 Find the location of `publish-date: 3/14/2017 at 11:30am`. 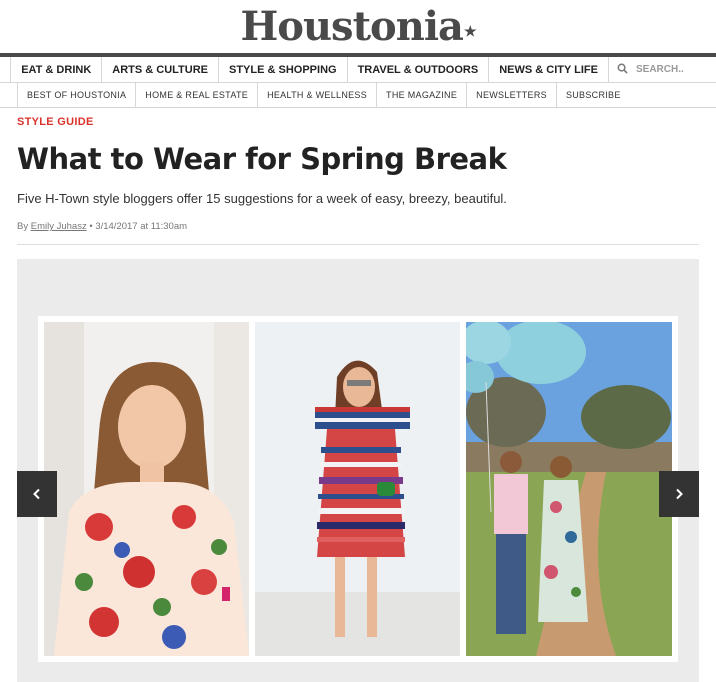

publish-date: 3/14/2017 at 11:30am is located at coordinates (141, 226).